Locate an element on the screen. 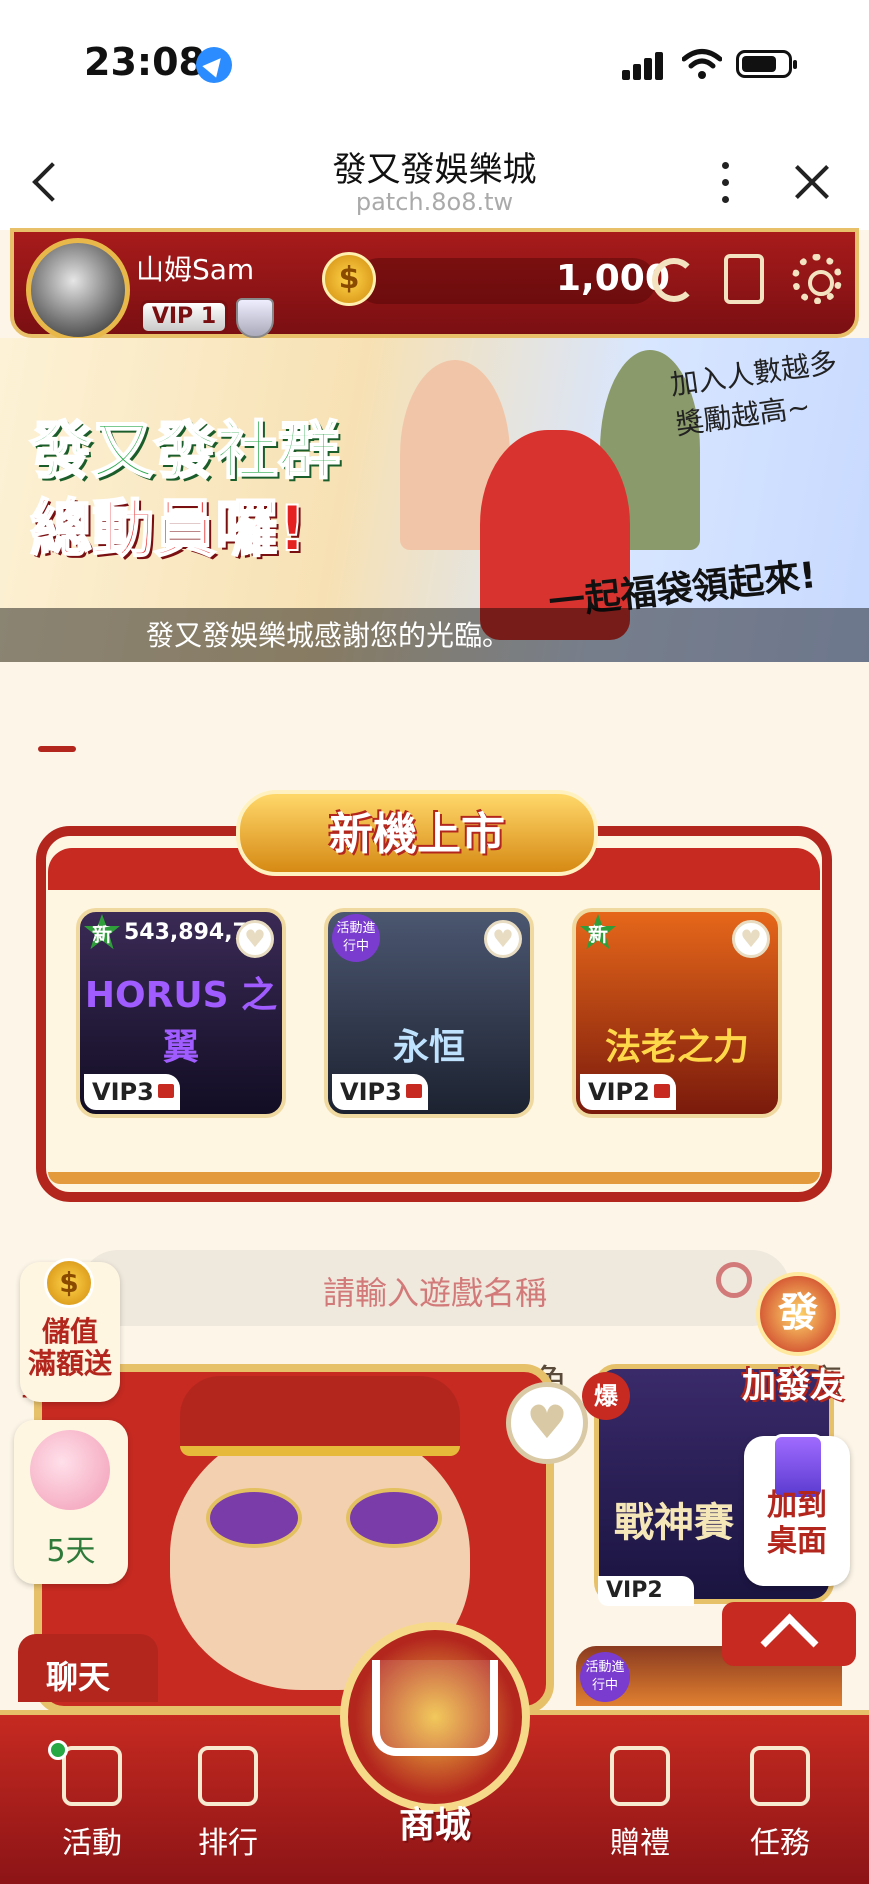 This screenshot has height=1884, width=869. settings-gear-icon is located at coordinates (817, 279).